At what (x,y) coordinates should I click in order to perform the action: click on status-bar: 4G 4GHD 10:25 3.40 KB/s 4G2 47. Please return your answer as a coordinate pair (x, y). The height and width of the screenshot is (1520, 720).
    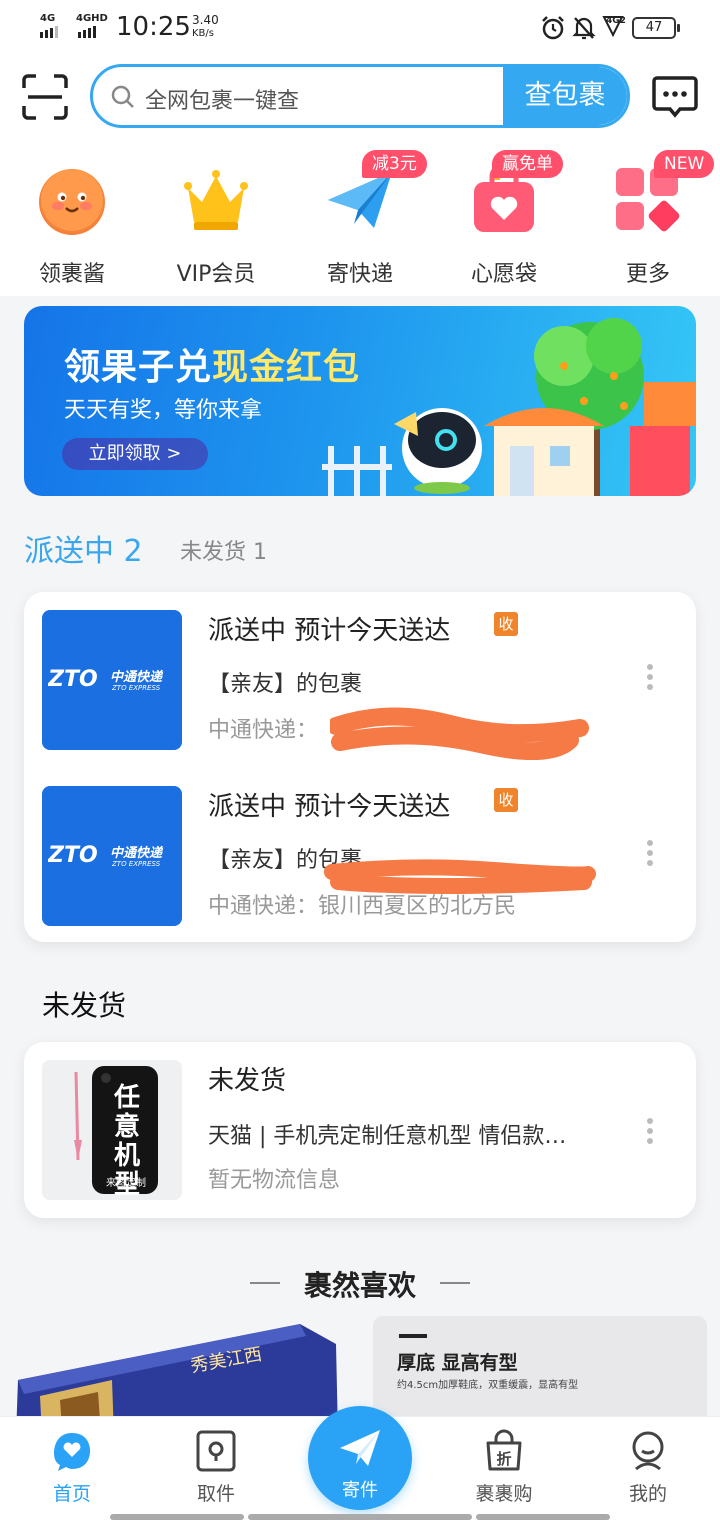
    Looking at the image, I should click on (360, 28).